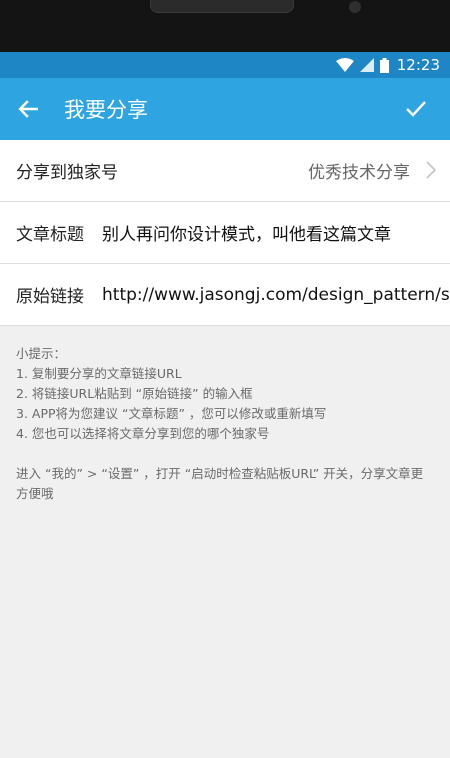  Describe the element at coordinates (355, 7) in the screenshot. I see `phone-camera` at that location.